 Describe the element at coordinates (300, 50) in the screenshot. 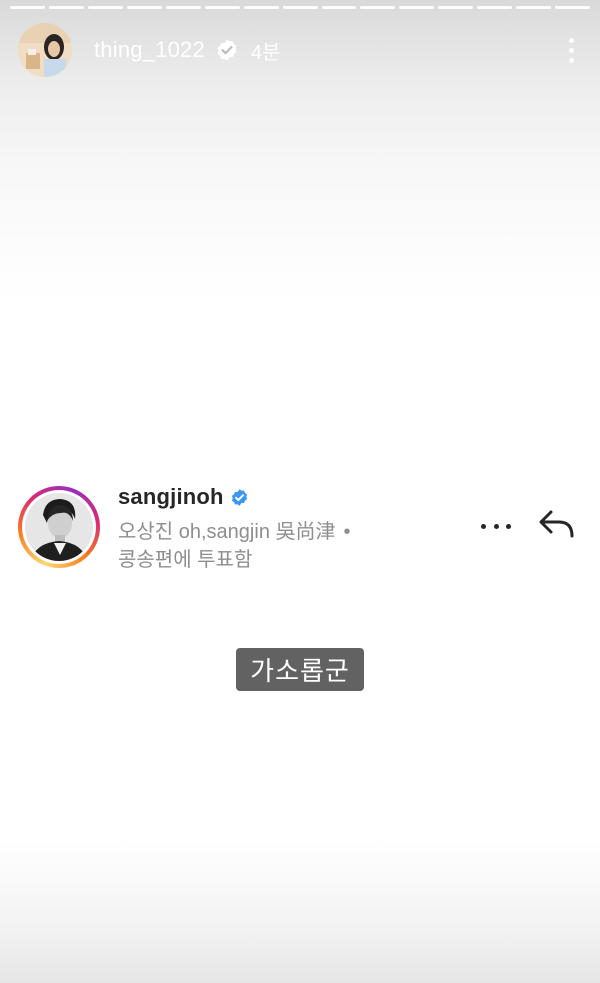

I see `story-header: thing_1022 4분` at that location.